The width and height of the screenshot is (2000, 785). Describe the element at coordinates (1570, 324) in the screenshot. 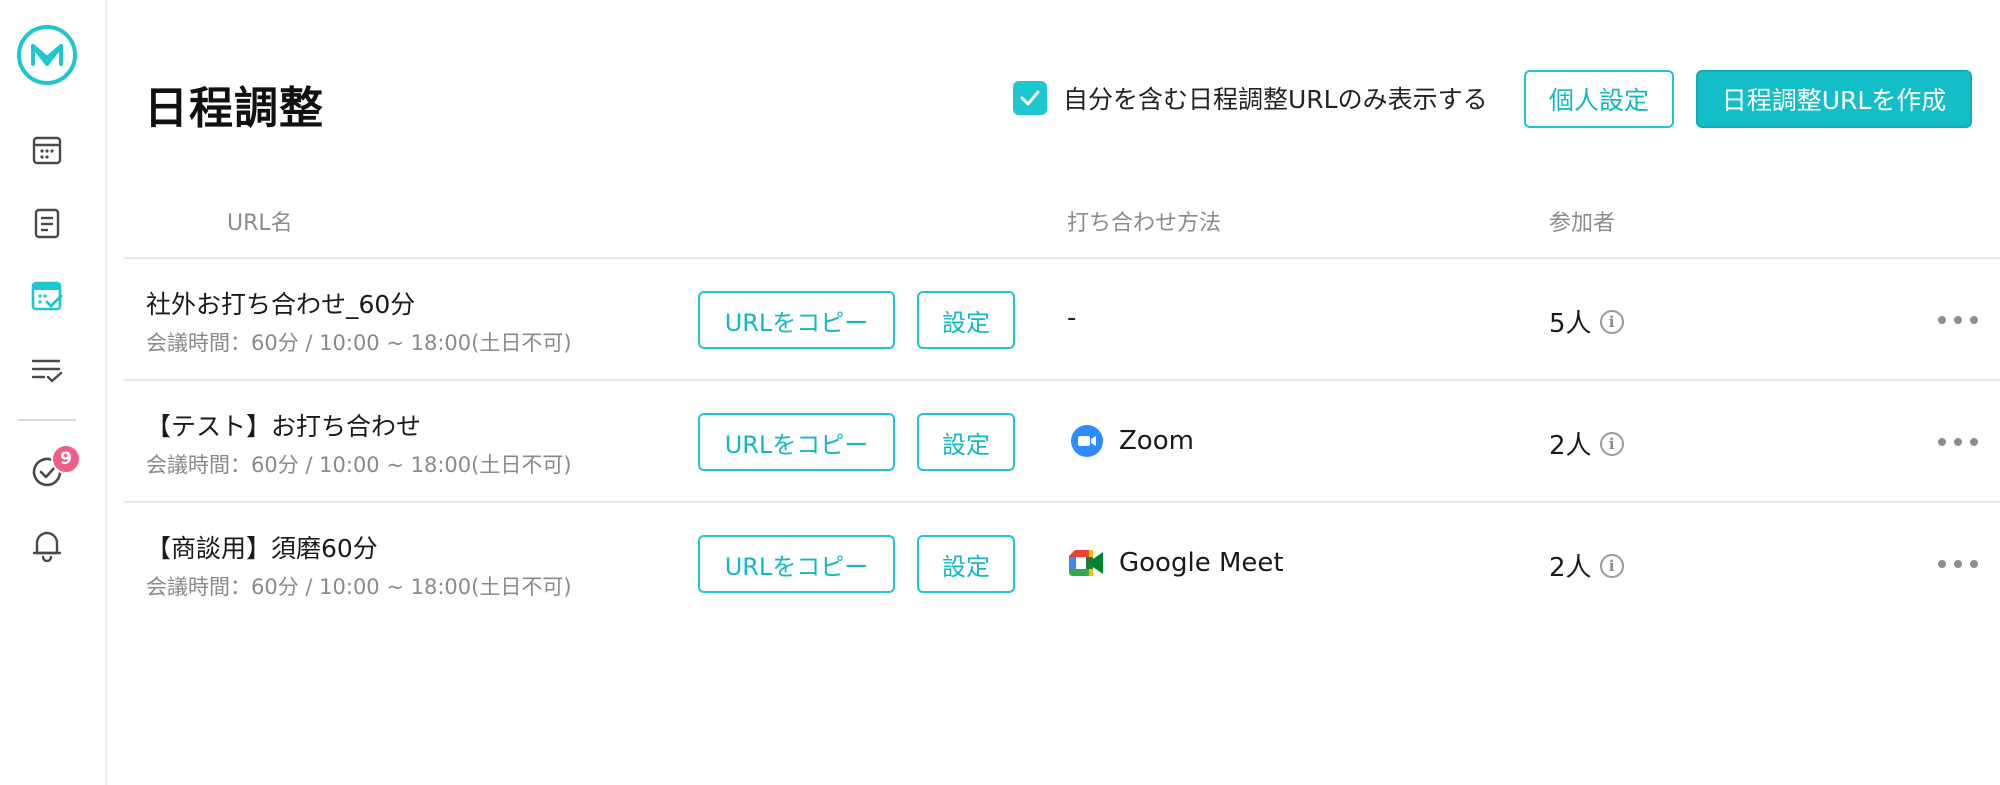

I see `participants-label: 5人` at that location.